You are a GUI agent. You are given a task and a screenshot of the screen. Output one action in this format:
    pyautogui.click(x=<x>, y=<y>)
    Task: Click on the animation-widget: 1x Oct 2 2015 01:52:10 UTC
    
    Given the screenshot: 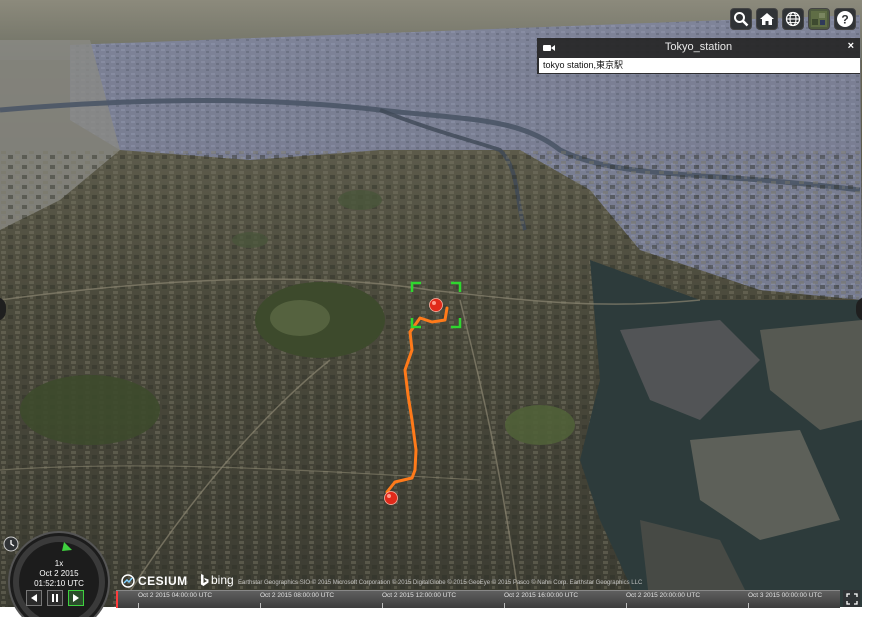 What is the action you would take?
    pyautogui.click(x=59, y=573)
    